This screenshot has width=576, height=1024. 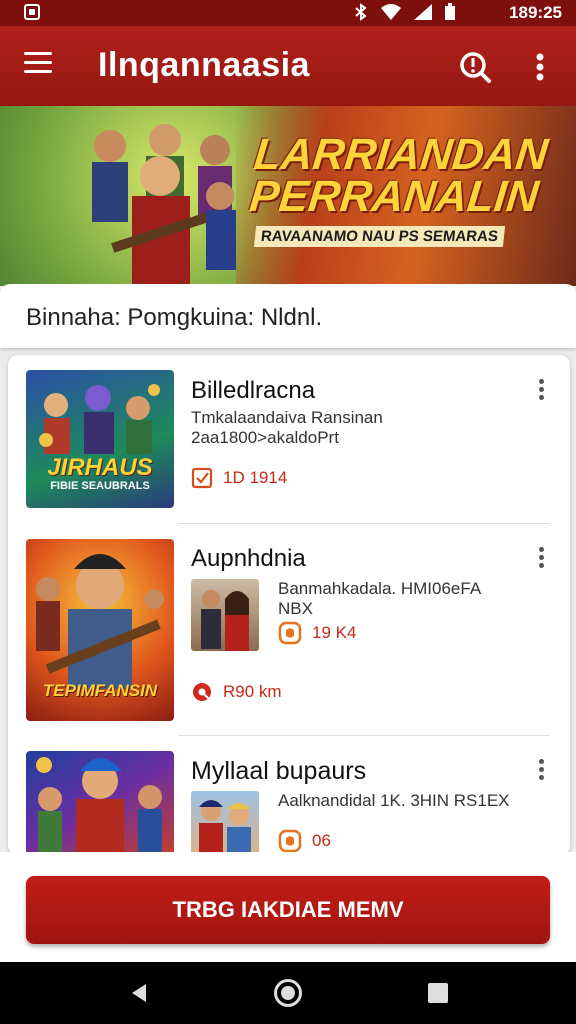 What do you see at coordinates (99, 806) in the screenshot?
I see `thumbnail-art` at bounding box center [99, 806].